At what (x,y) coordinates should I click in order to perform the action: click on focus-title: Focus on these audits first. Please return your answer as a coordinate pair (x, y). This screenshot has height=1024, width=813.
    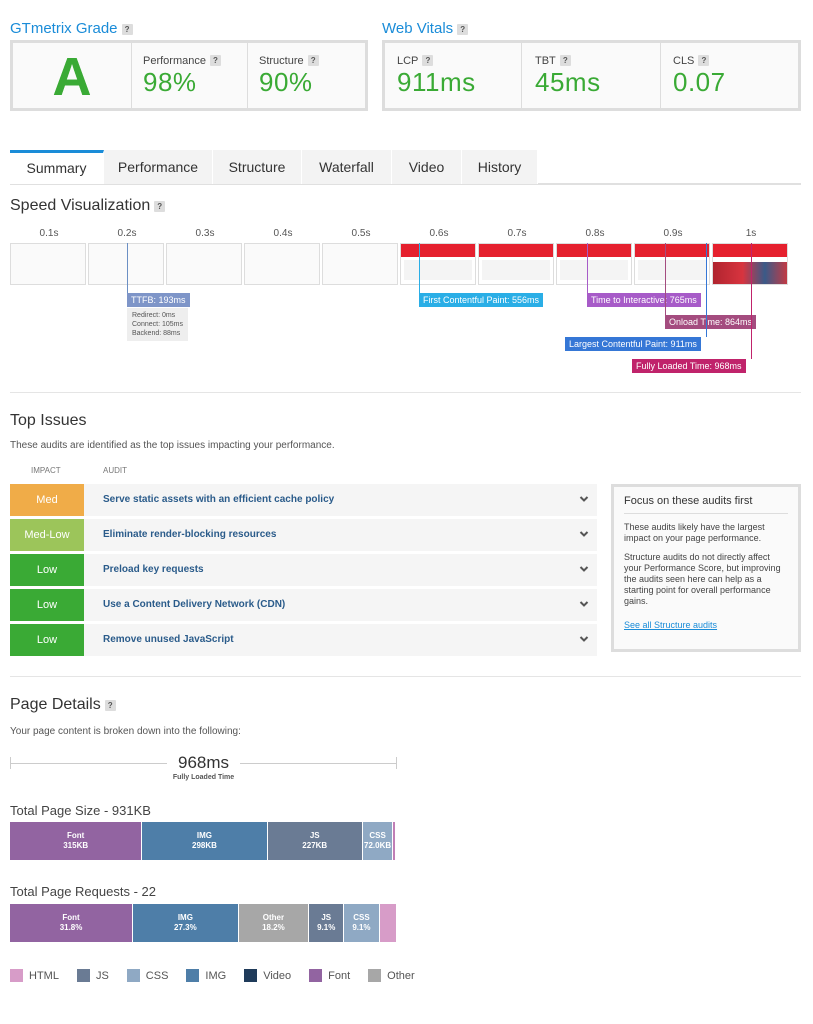
    Looking at the image, I should click on (706, 504).